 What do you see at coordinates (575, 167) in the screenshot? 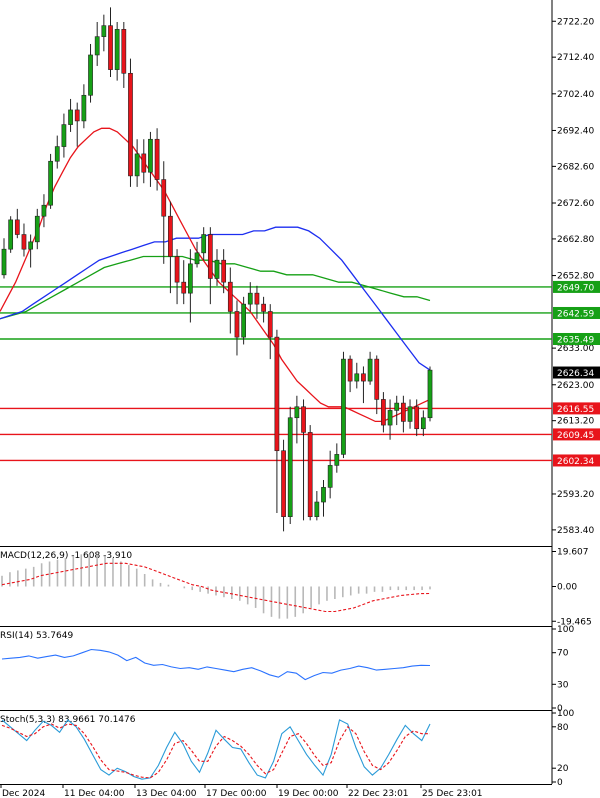
I see `price-tick-label: 2682.60` at bounding box center [575, 167].